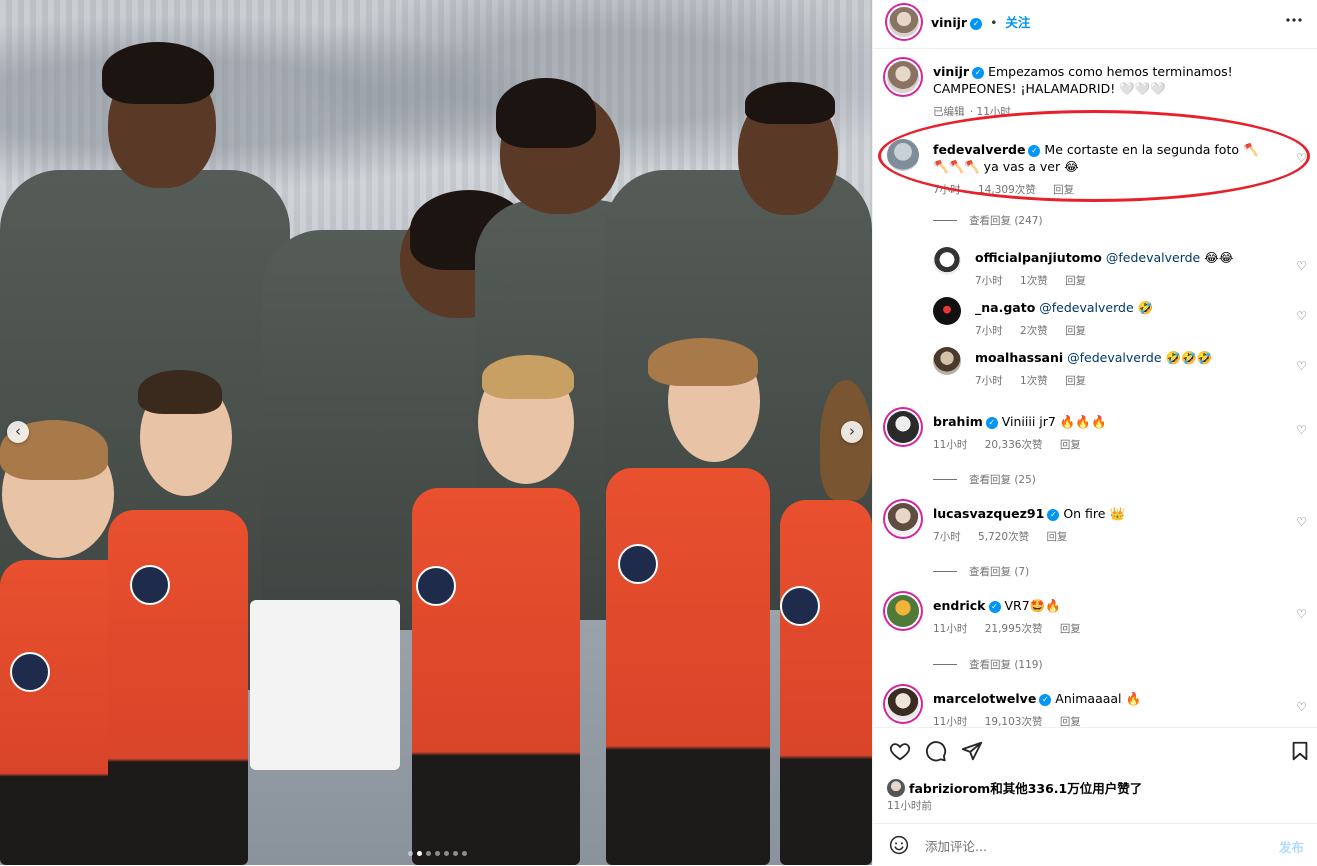  I want to click on author-username: vinijr, so click(949, 22).